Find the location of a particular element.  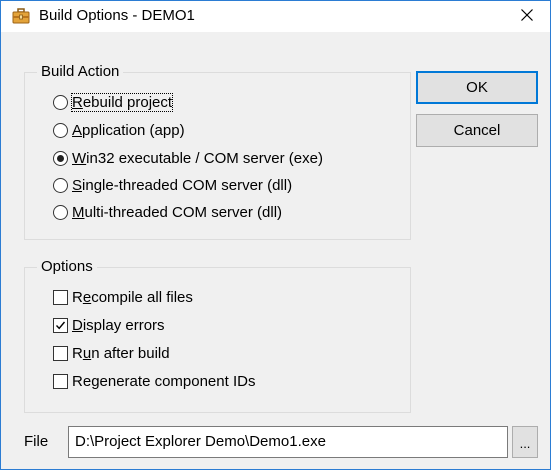

option-checkbox-row: Run after build is located at coordinates (111, 353).